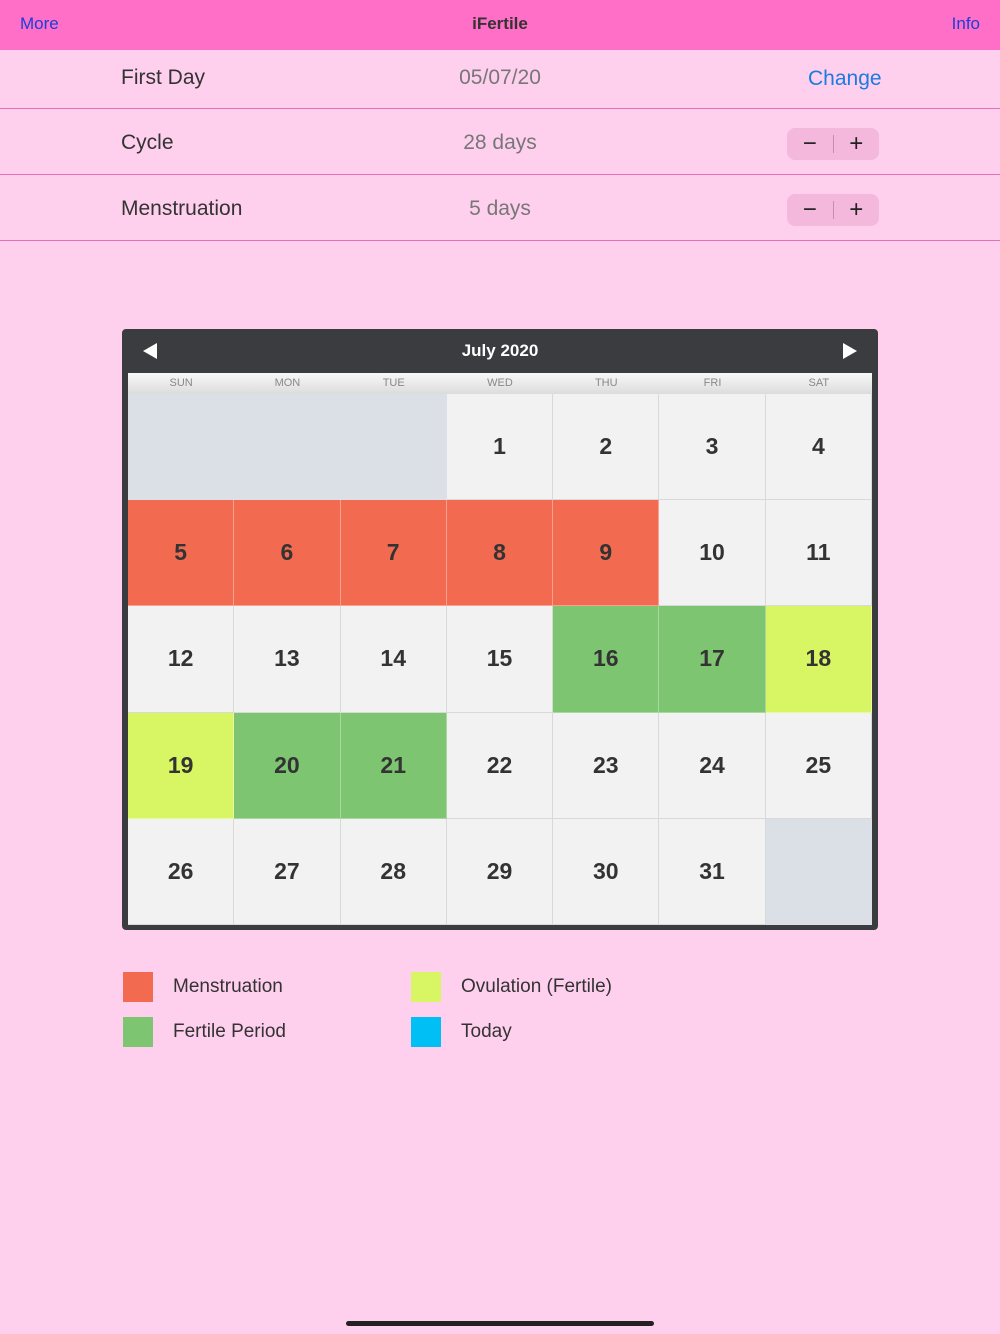 The height and width of the screenshot is (1334, 1000). Describe the element at coordinates (857, 210) in the screenshot. I see `menstruation-increment-button: +` at that location.